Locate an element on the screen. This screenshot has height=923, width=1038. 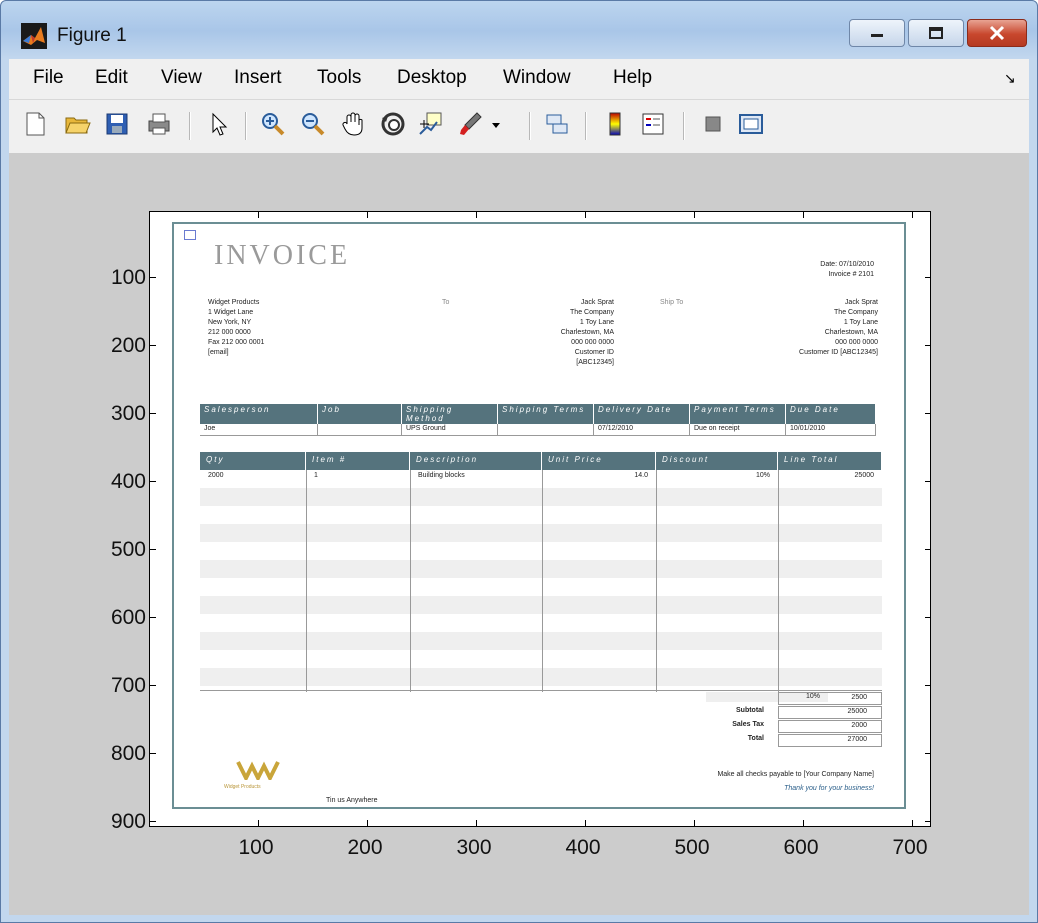
totals-label: Subtotal is located at coordinates (750, 710).